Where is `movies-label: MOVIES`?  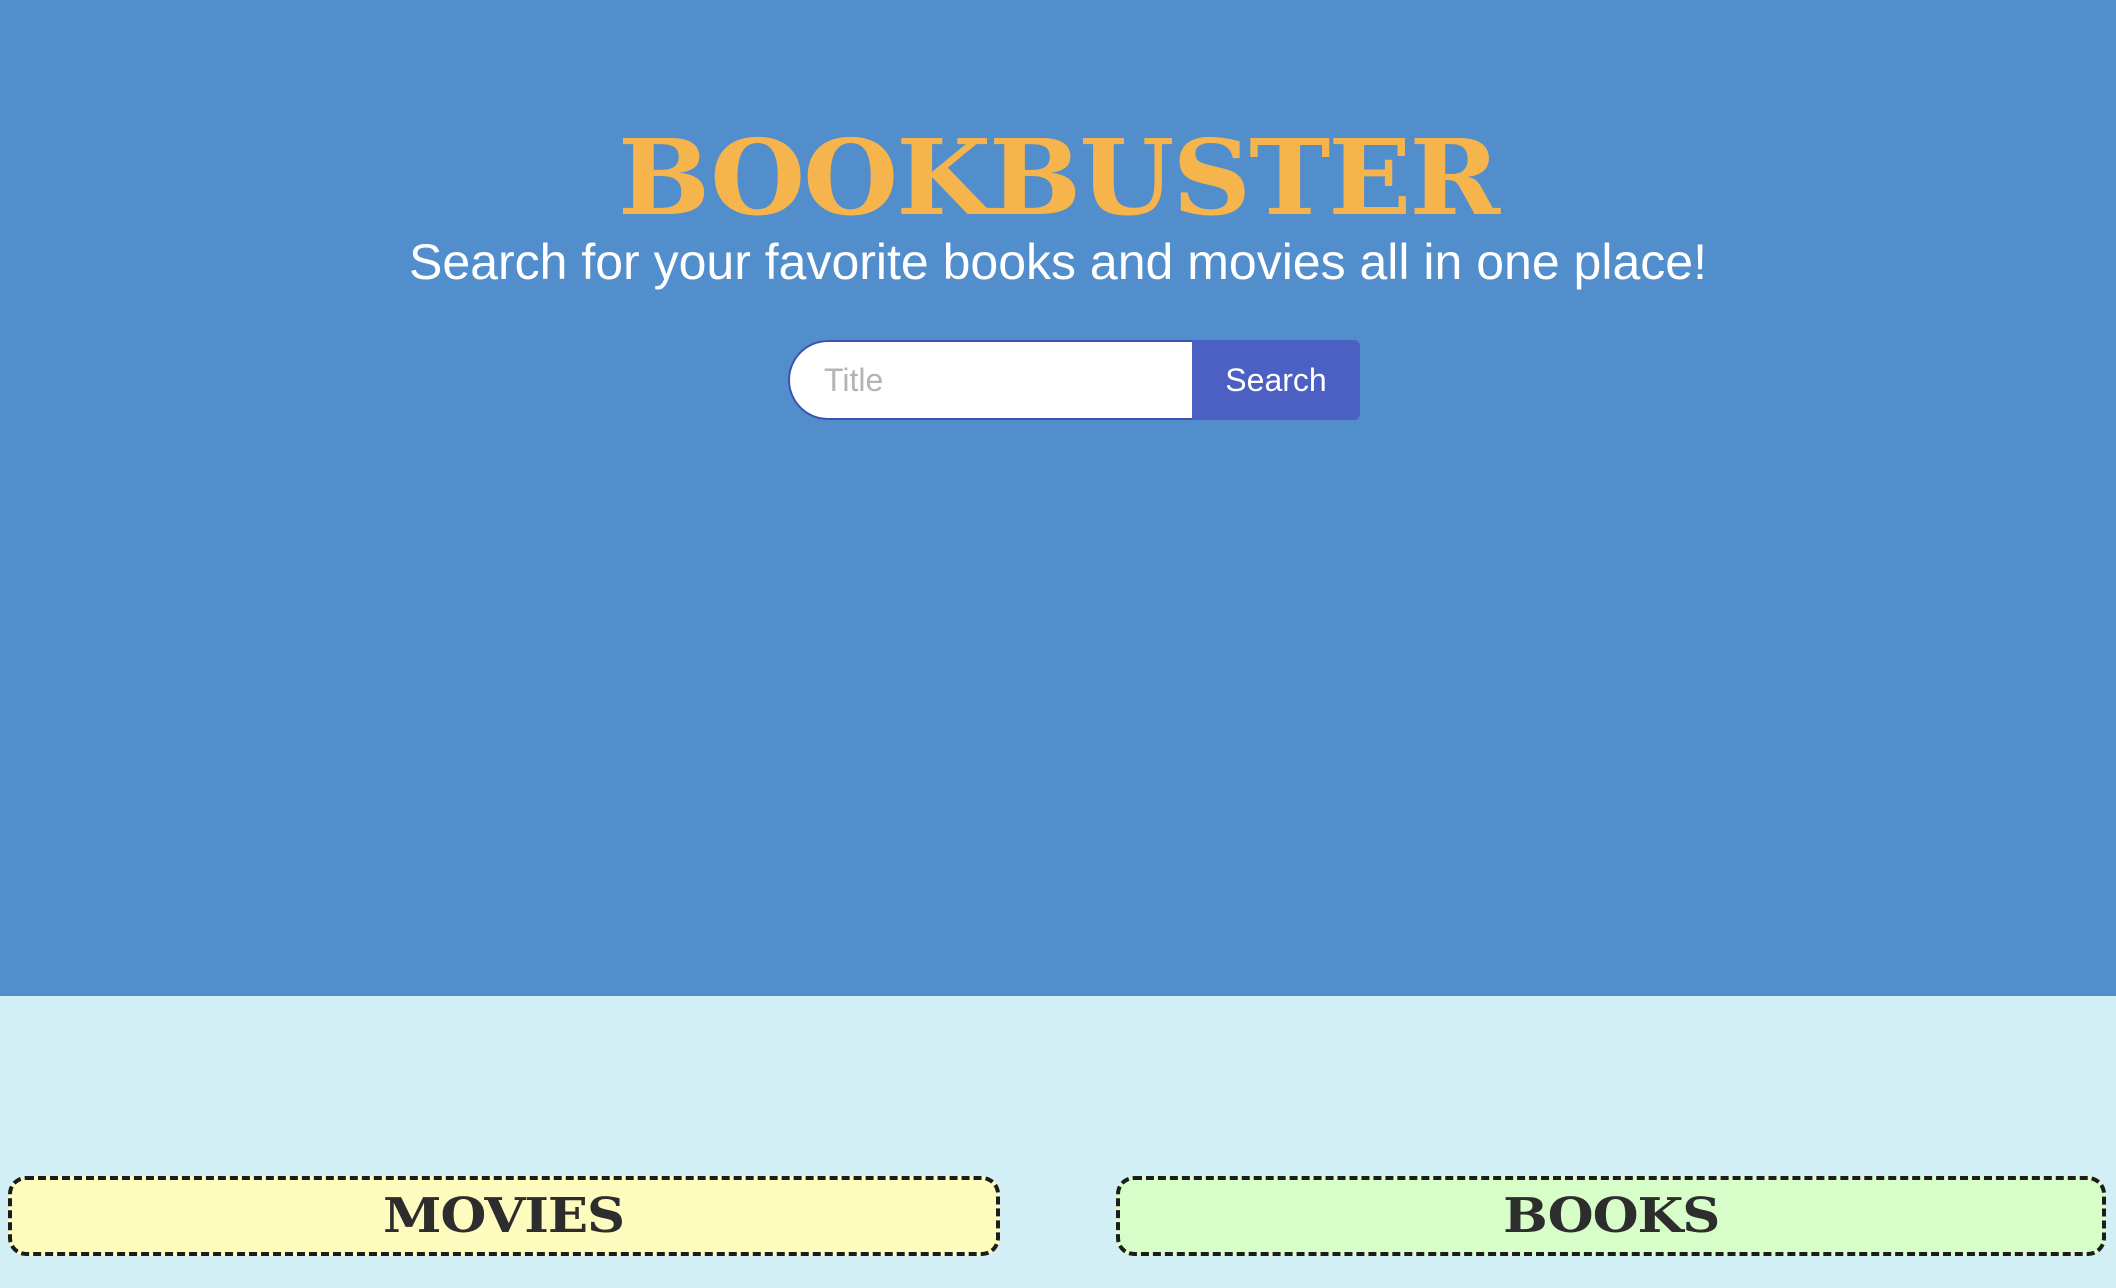 movies-label: MOVIES is located at coordinates (504, 1216).